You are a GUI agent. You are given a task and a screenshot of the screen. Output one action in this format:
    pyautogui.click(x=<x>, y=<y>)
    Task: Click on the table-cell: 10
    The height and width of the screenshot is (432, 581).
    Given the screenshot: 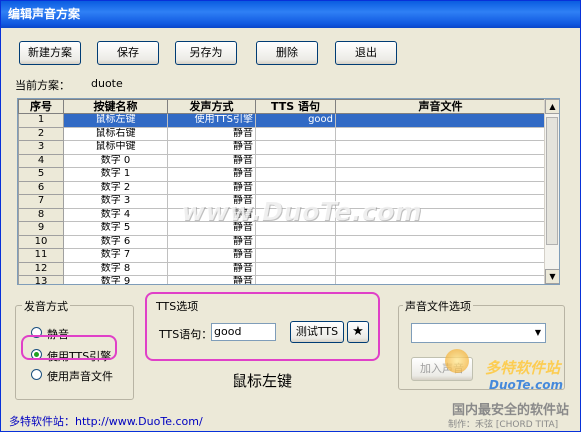 What is the action you would take?
    pyautogui.click(x=41, y=241)
    